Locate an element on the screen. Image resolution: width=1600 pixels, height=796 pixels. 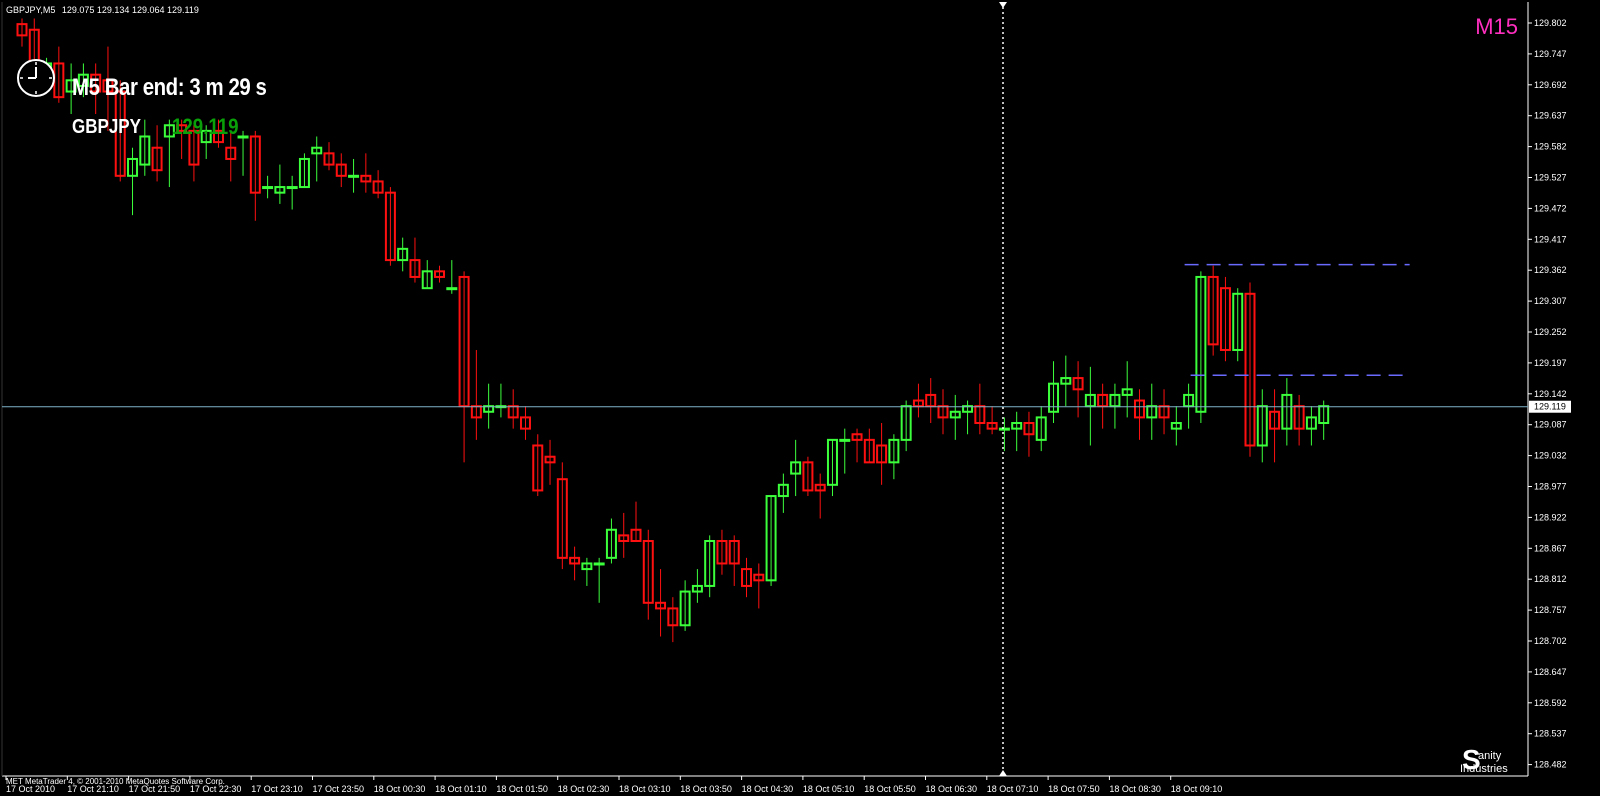
time-tick-label: 18 Oct 03:10 is located at coordinates (645, 789).